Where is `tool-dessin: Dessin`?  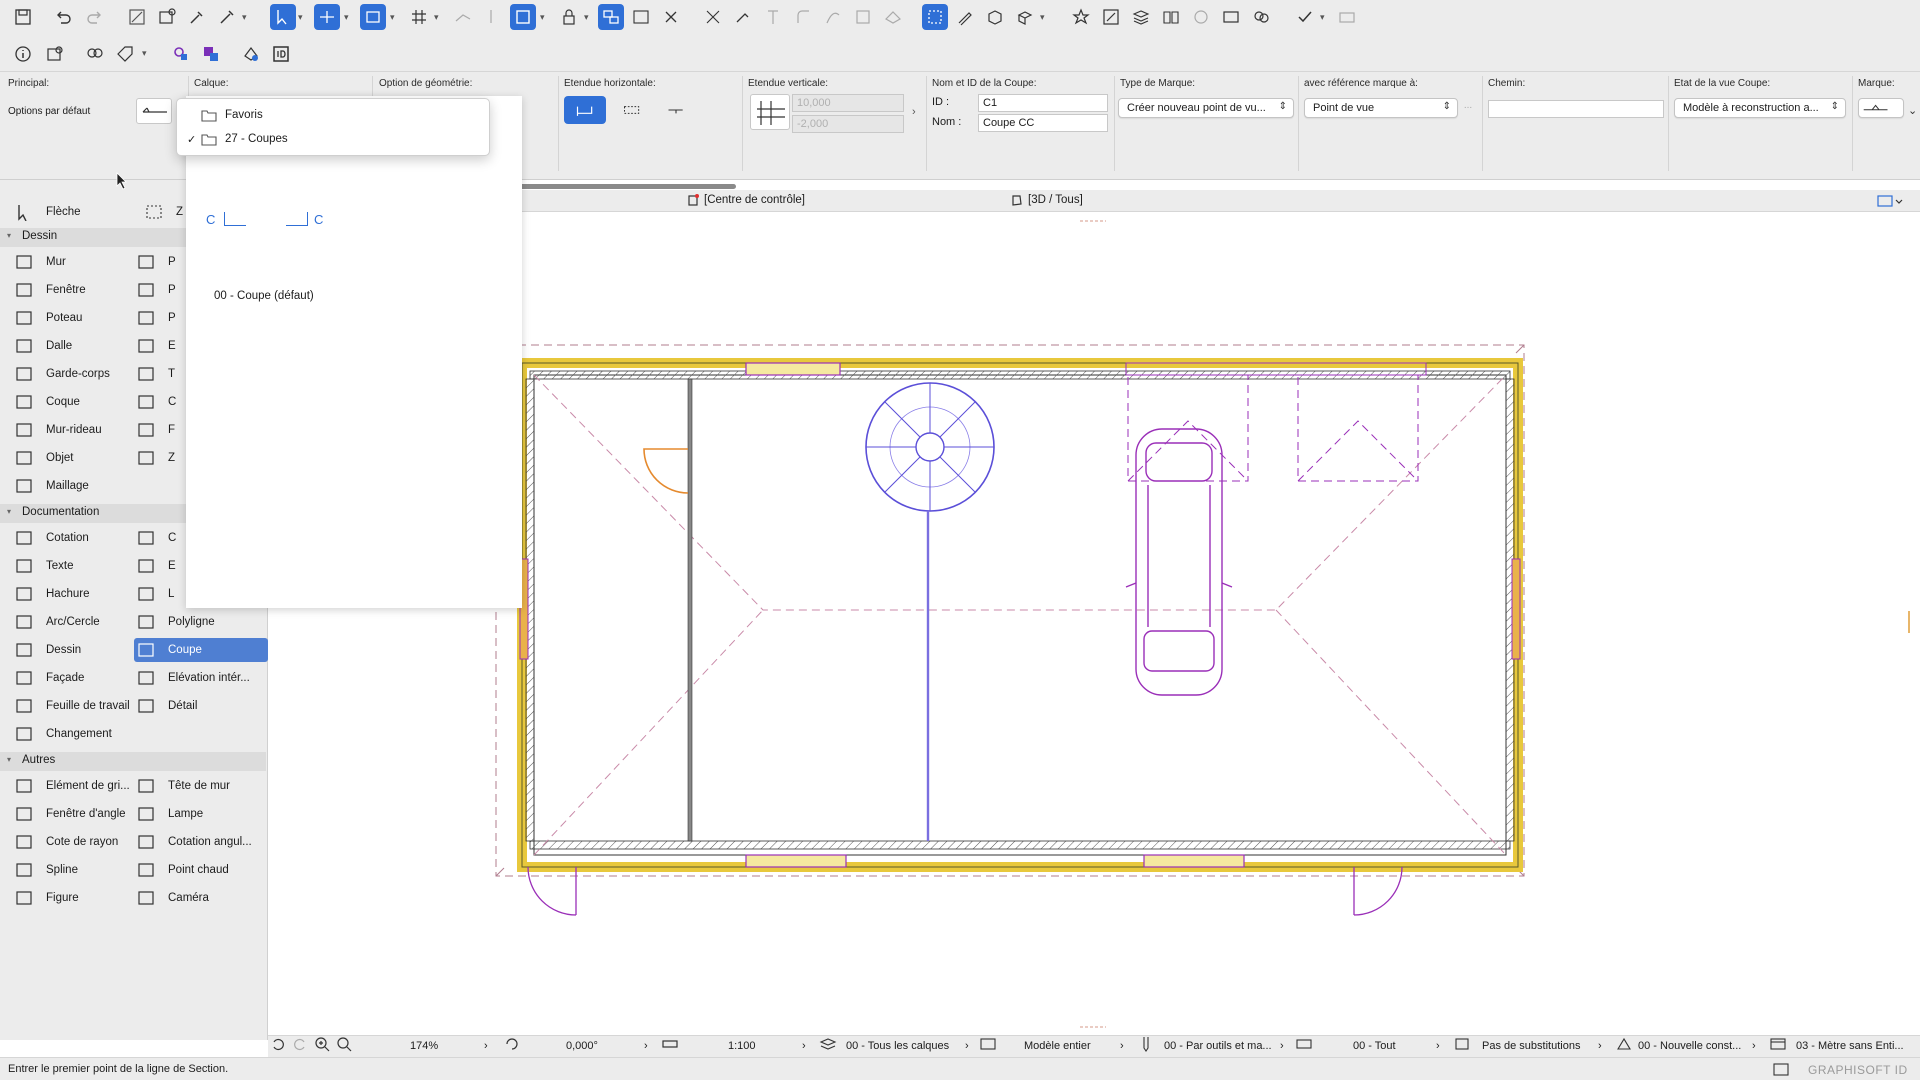
tool-dessin: Dessin is located at coordinates (76, 650).